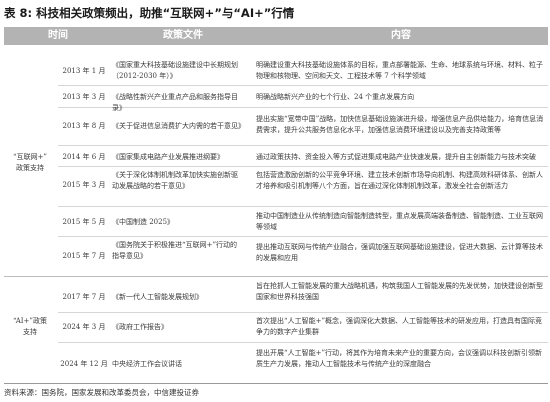 This screenshot has height=402, width=550. I want to click on row-date: 2014 年 6 月, so click(84, 157).